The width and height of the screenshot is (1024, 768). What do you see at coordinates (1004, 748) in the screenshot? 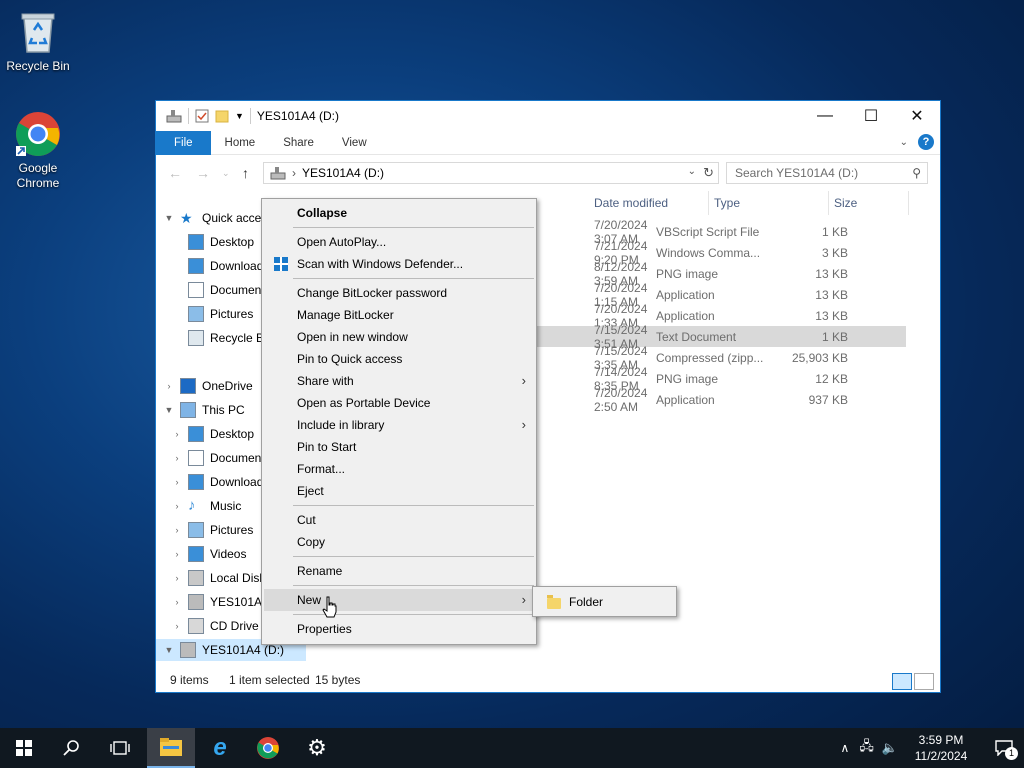
I see `notifications-button: 1` at bounding box center [1004, 748].